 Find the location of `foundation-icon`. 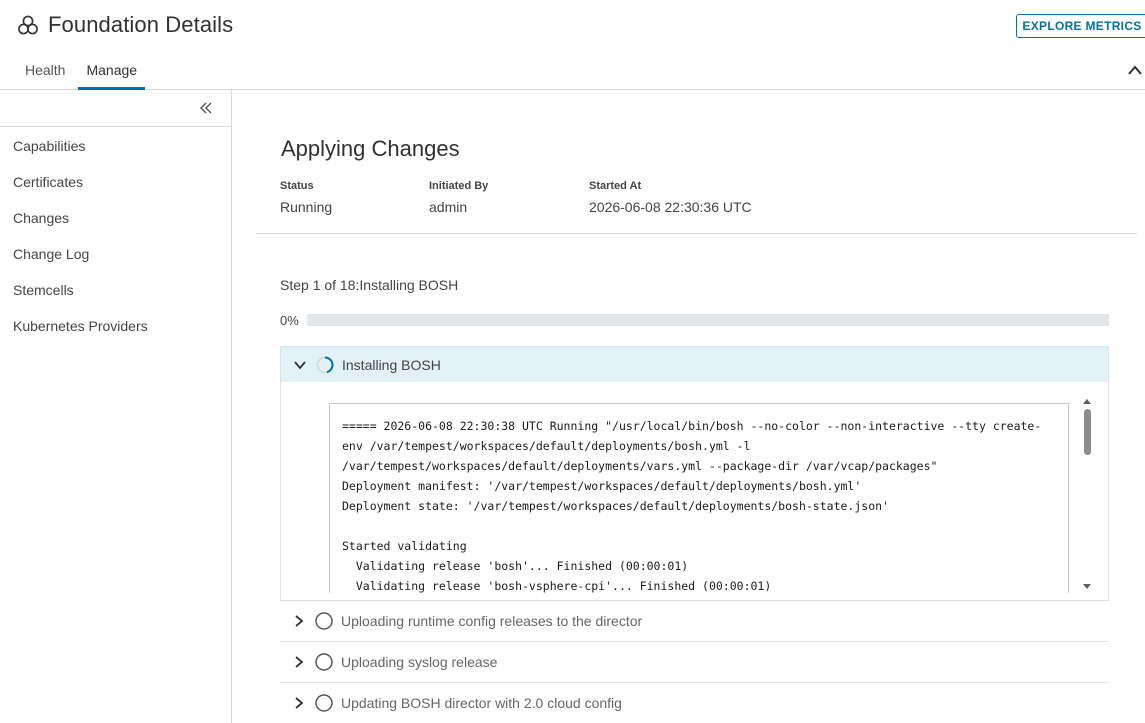

foundation-icon is located at coordinates (28, 25).